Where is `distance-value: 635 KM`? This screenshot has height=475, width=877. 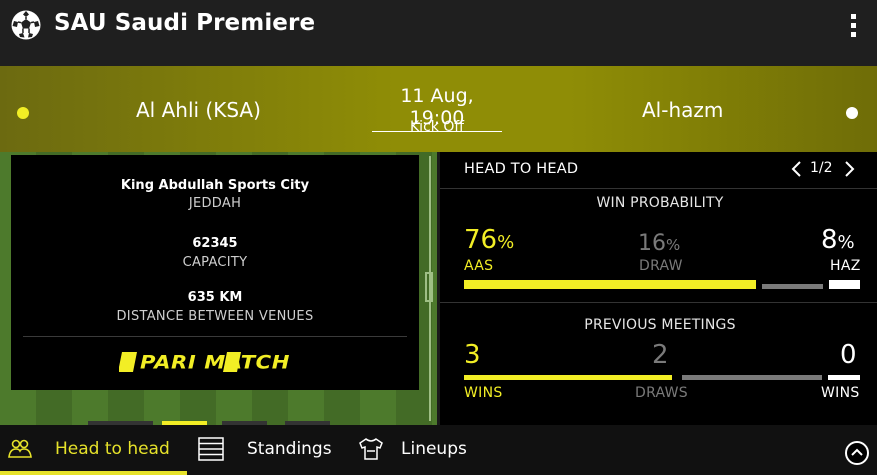
distance-value: 635 KM is located at coordinates (215, 297).